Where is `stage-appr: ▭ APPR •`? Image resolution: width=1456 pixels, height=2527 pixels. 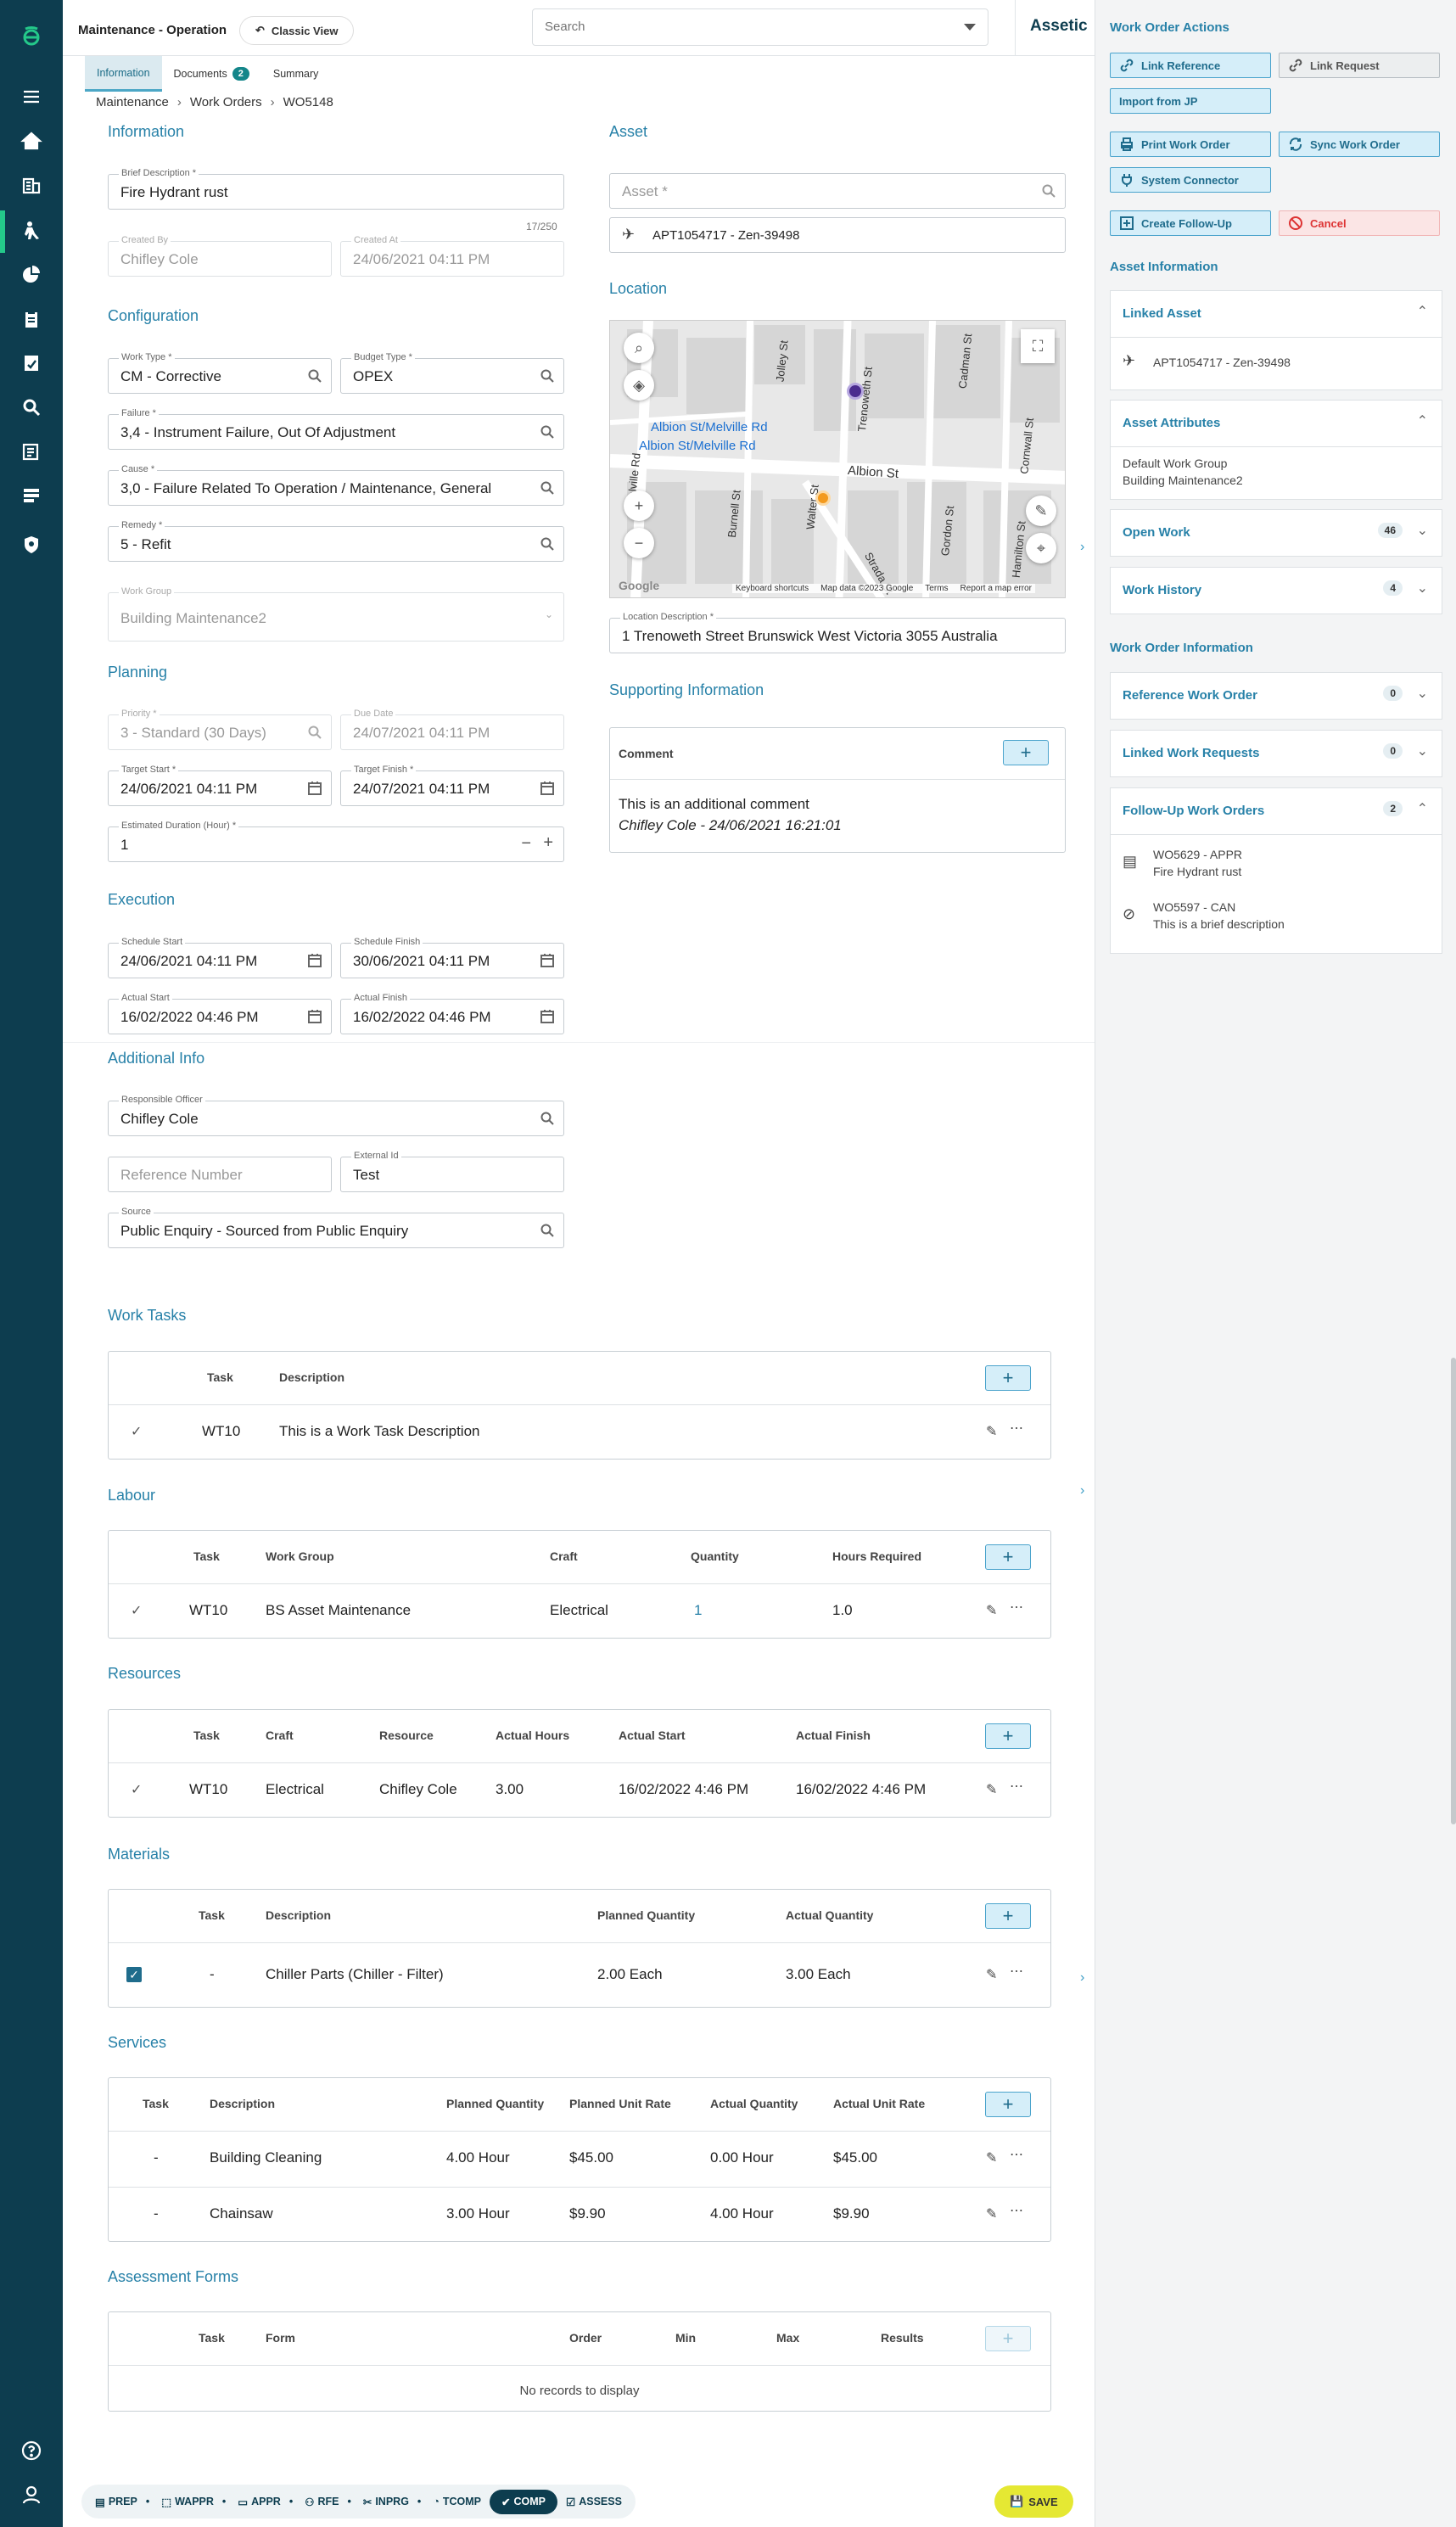
stage-appr: ▭ APPR • is located at coordinates (265, 2502).